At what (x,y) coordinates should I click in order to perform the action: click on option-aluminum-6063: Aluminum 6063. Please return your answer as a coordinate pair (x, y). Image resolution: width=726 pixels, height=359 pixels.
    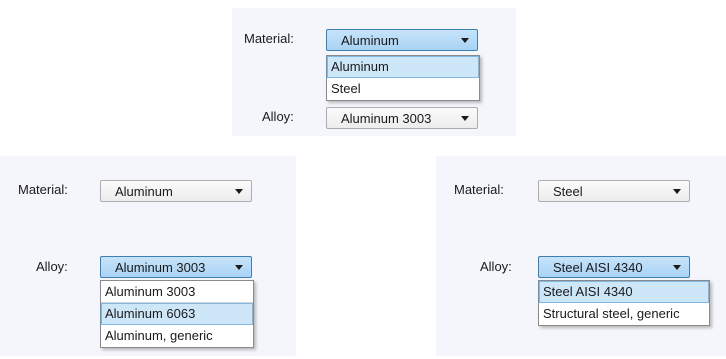
    Looking at the image, I should click on (177, 314).